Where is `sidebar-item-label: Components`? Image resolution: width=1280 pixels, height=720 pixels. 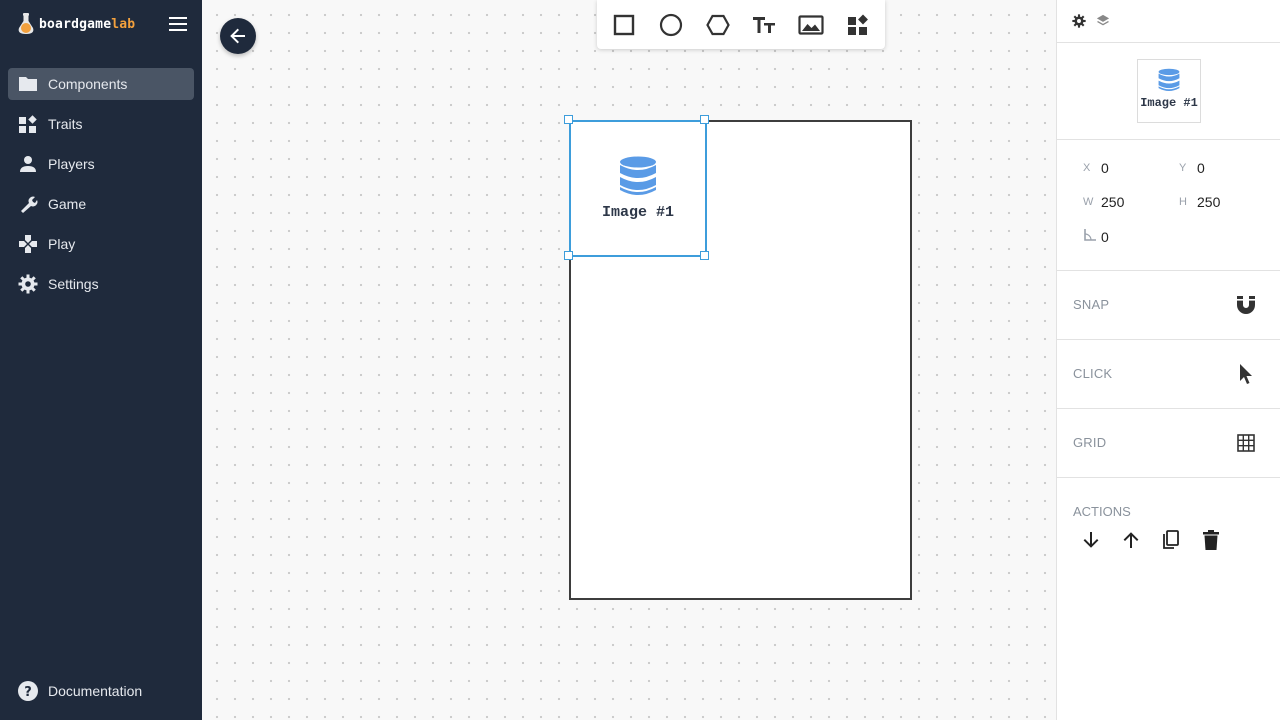 sidebar-item-label: Components is located at coordinates (88, 84).